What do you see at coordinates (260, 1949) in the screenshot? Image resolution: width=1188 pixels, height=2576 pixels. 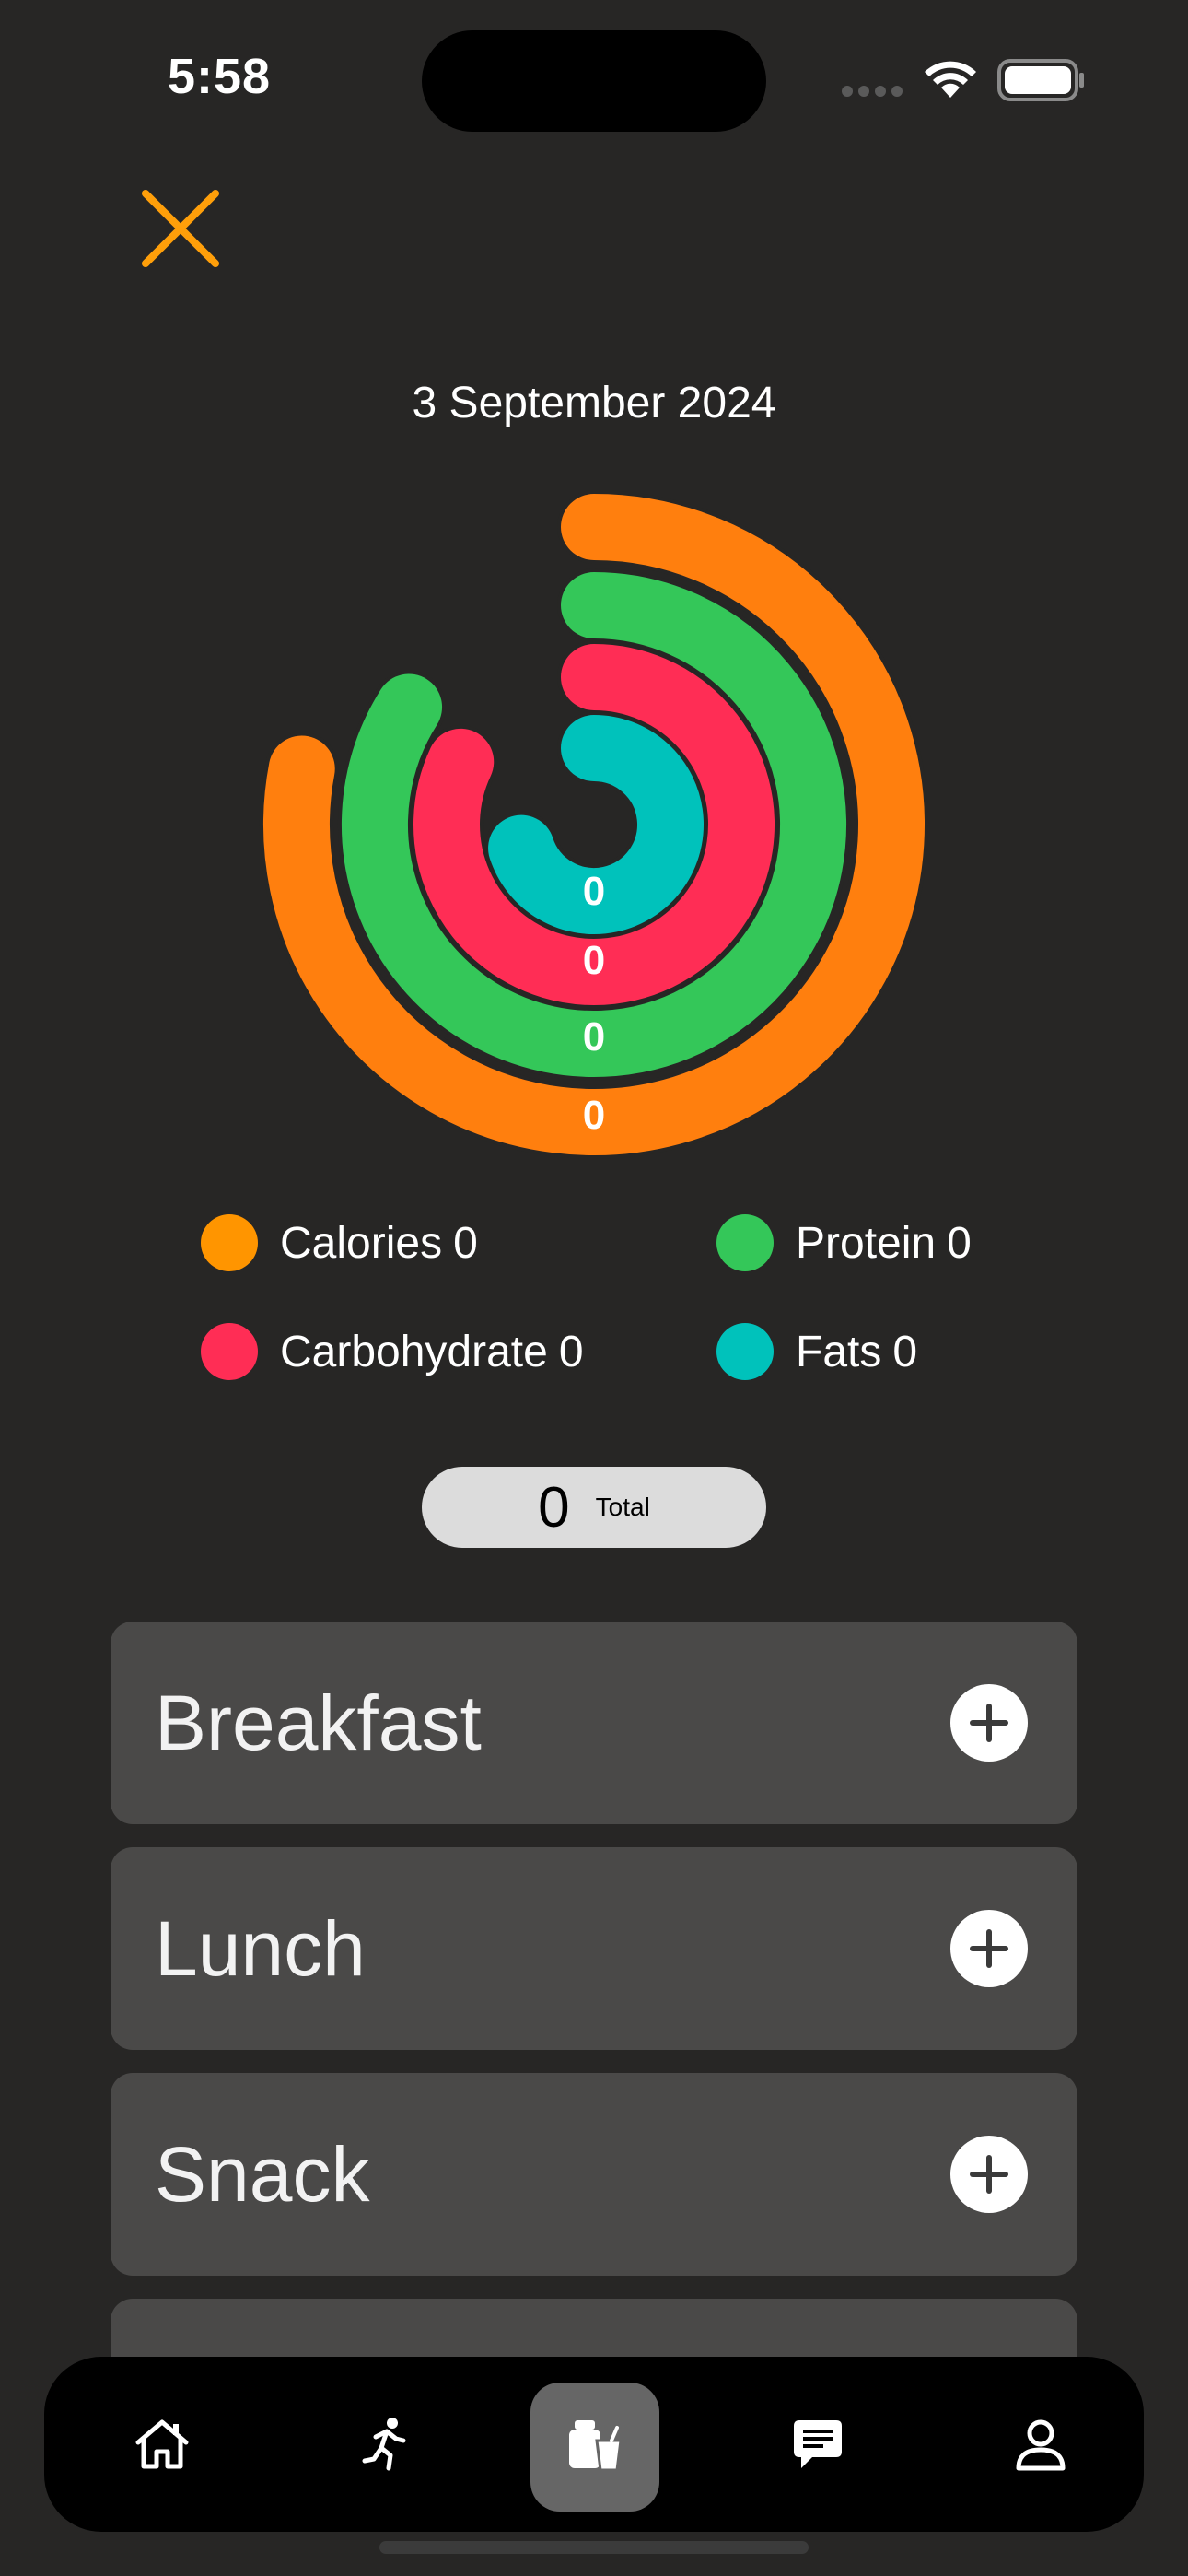 I see `meal-title: Lunch` at bounding box center [260, 1949].